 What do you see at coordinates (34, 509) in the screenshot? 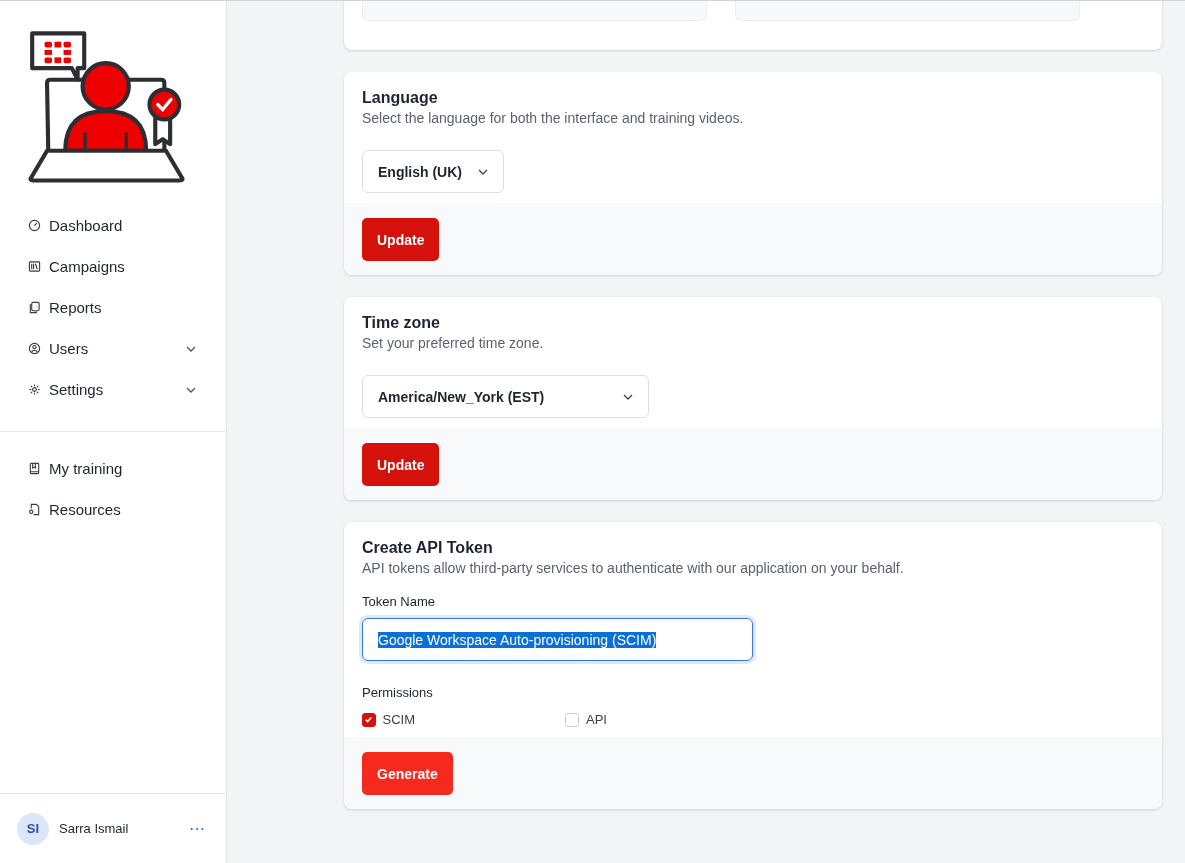
I see `file-icon` at bounding box center [34, 509].